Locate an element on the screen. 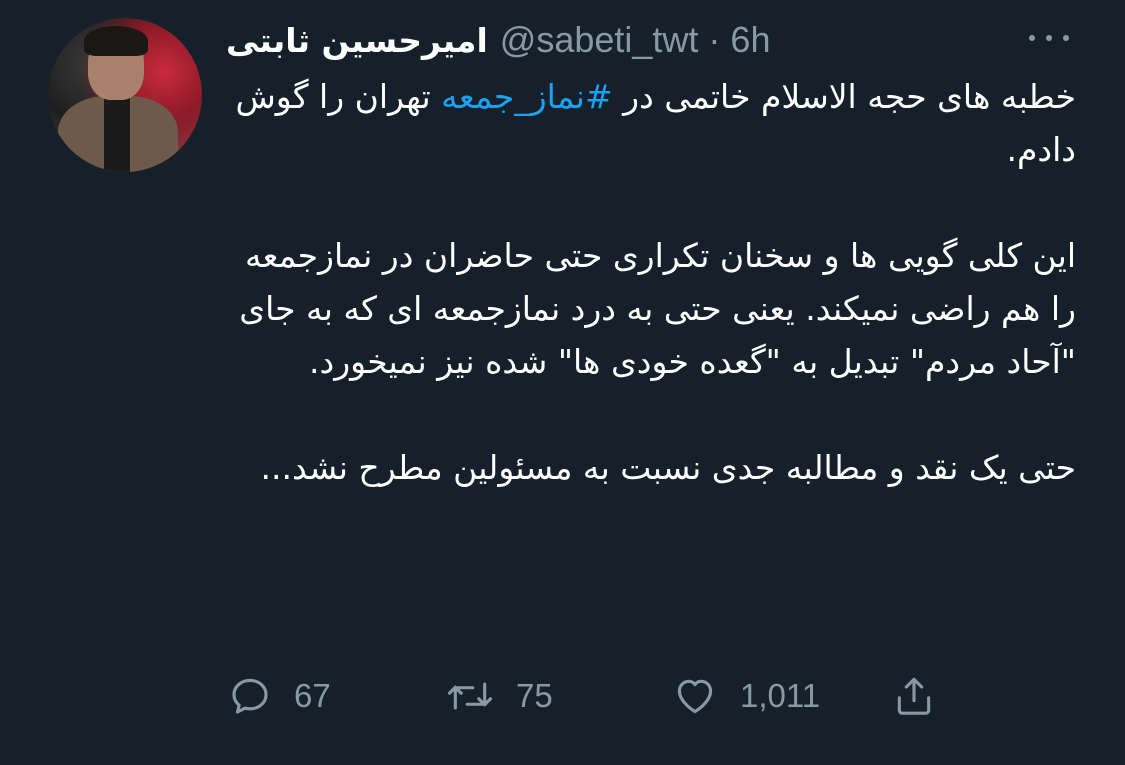  share-button is located at coordinates (914, 696).